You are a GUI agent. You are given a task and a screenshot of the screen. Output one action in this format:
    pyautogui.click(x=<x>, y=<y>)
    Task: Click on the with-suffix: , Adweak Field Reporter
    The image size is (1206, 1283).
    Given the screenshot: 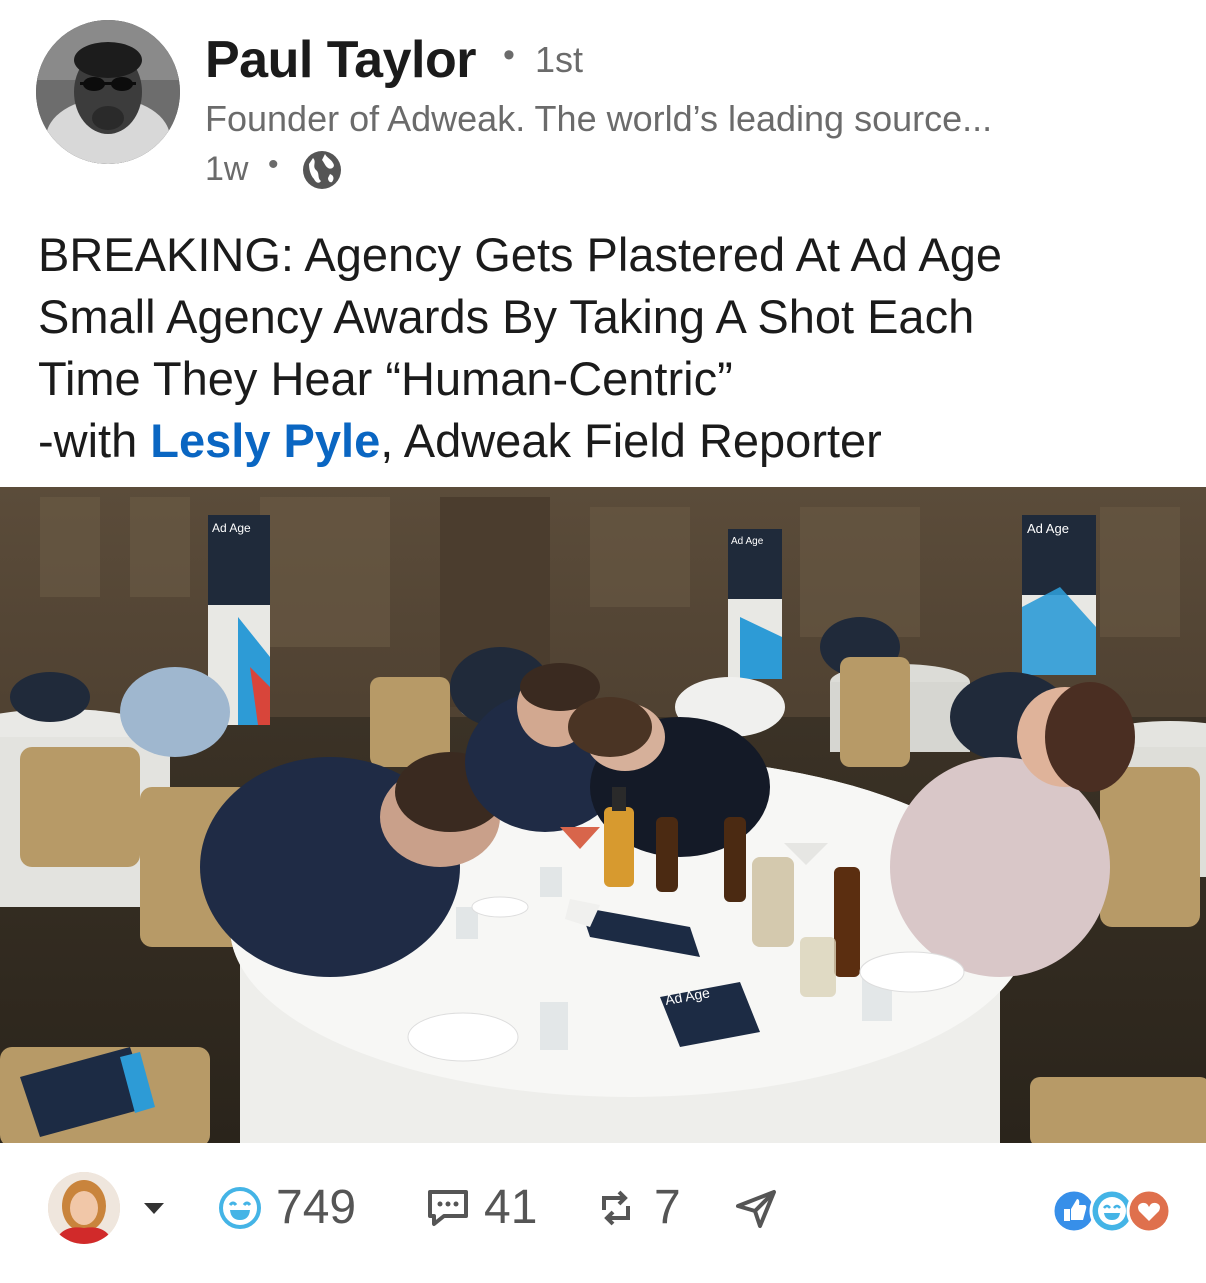 What is the action you would take?
    pyautogui.click(x=631, y=440)
    